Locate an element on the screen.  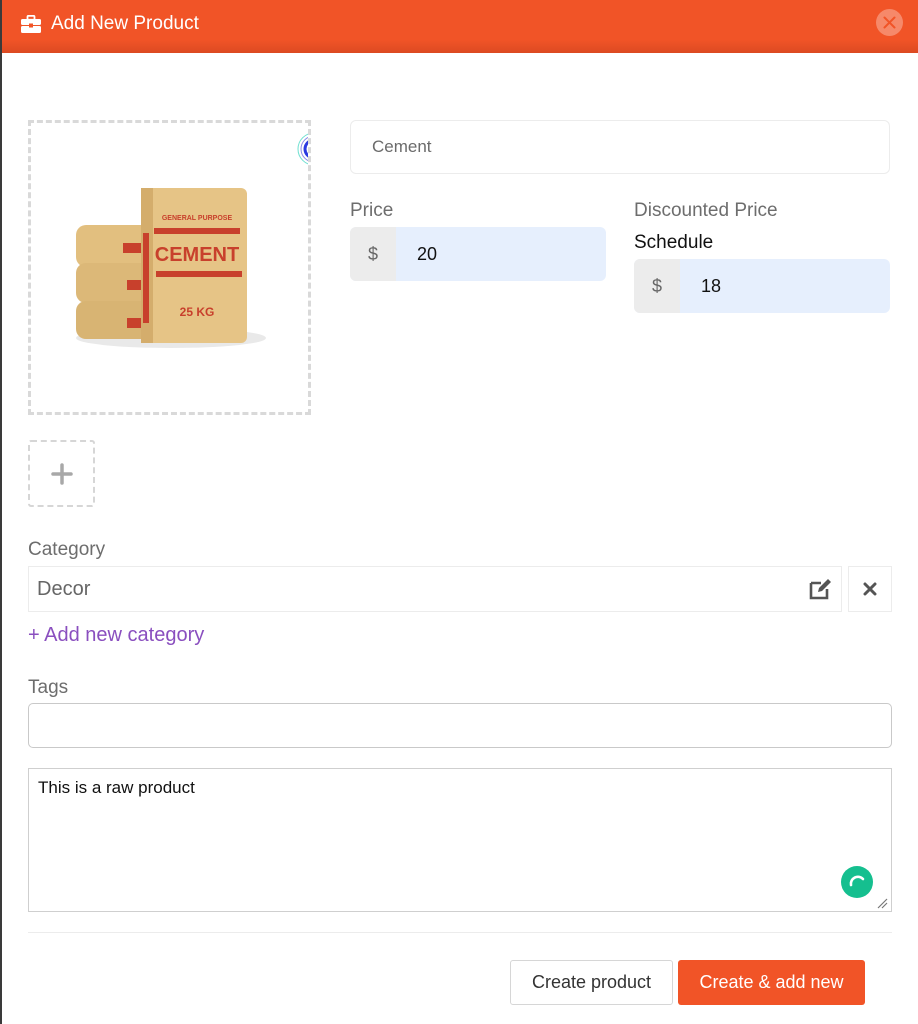
discounted-price-input: $ 18 is located at coordinates (762, 286).